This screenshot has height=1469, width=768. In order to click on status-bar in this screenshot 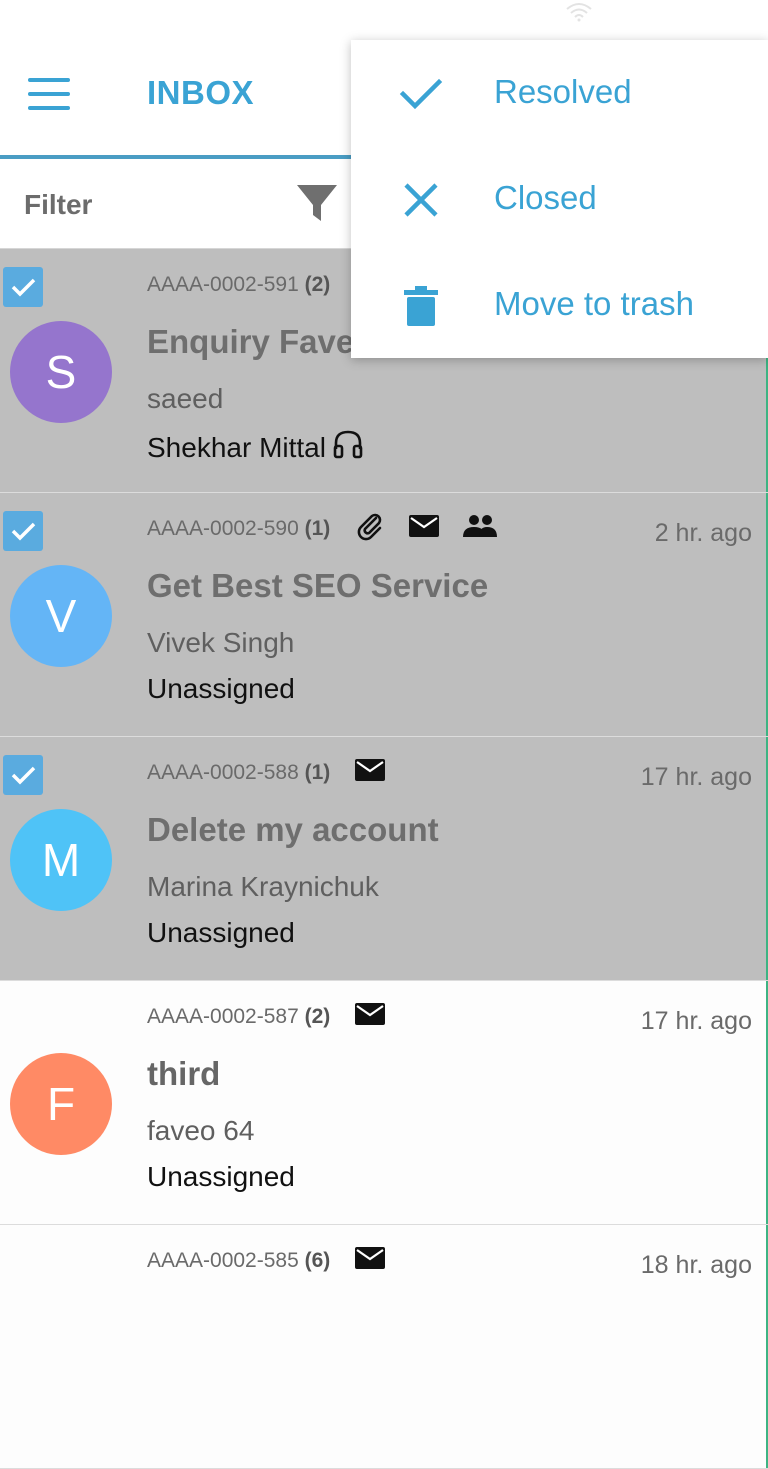, I will do `click(384, 14)`.